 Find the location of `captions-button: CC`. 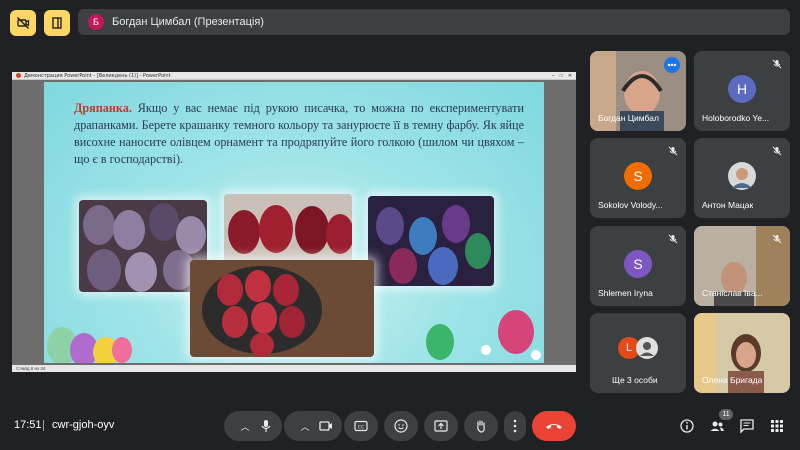

captions-button: CC is located at coordinates (361, 426).